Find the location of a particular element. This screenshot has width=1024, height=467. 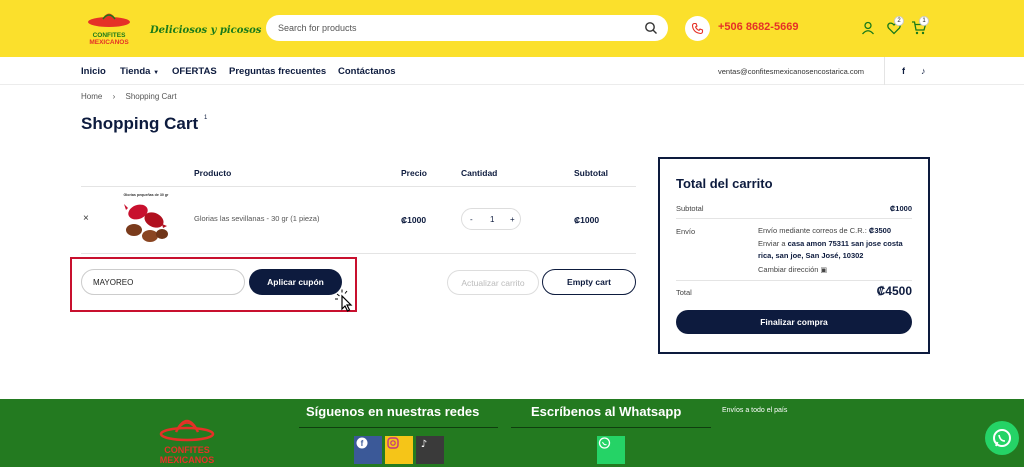

page-title: Shopping Cart is located at coordinates (140, 123).